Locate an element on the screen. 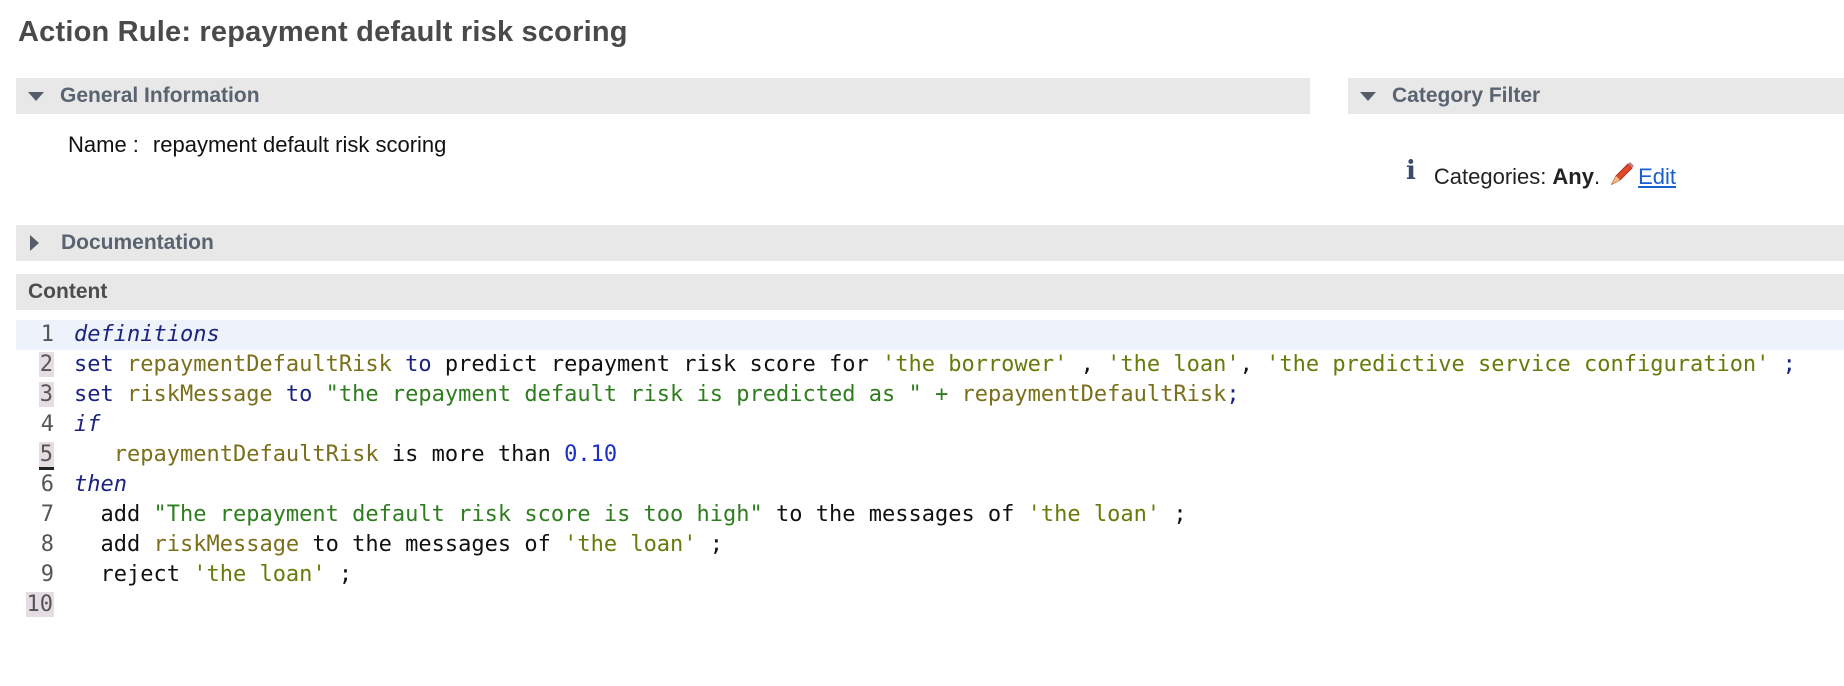  code-text: if is located at coordinates (87, 425).